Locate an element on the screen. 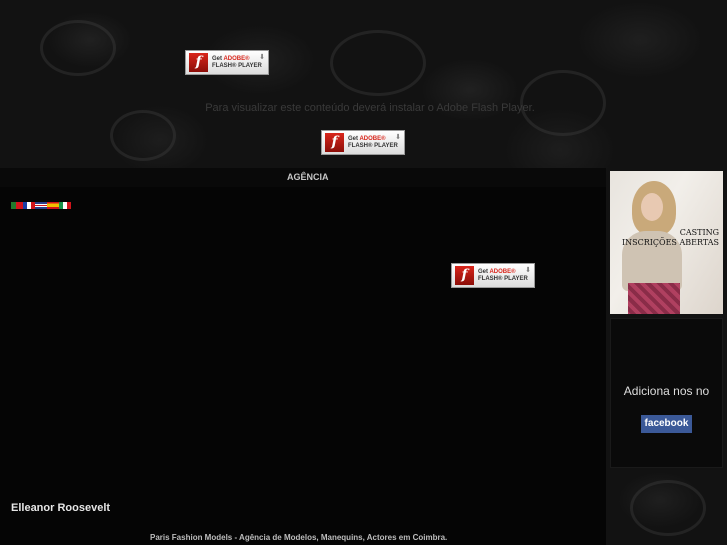  uk-flag-icon is located at coordinates (41, 205).